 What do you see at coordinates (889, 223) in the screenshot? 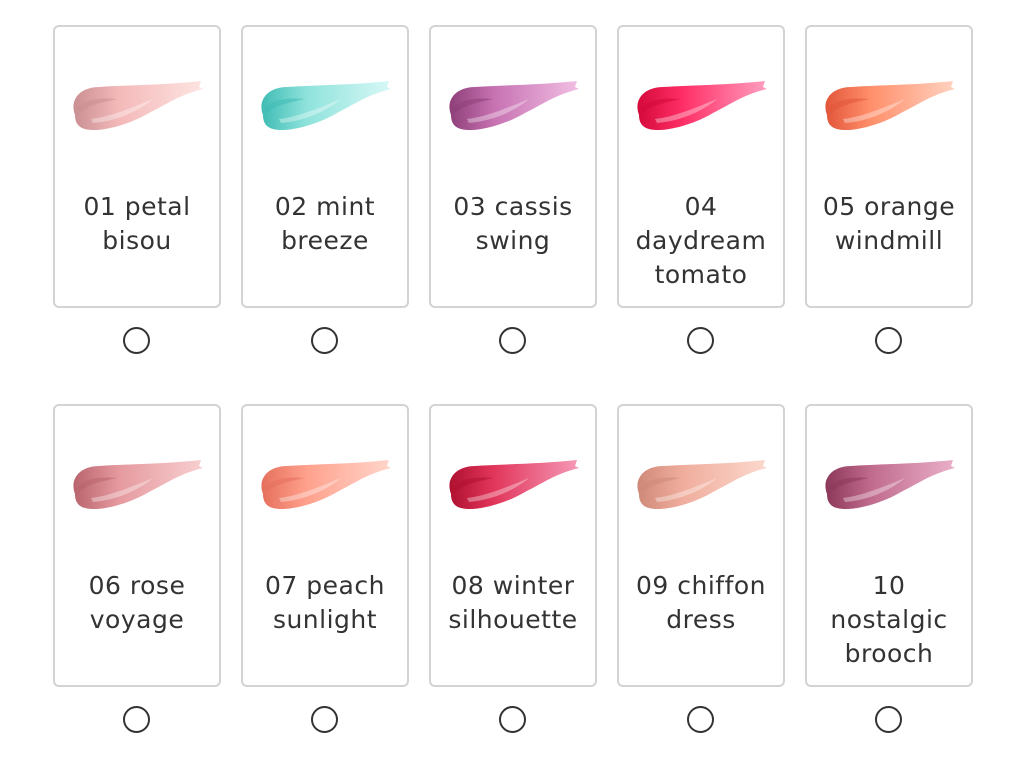
I see `shade-label: 05 orange windmill` at bounding box center [889, 223].